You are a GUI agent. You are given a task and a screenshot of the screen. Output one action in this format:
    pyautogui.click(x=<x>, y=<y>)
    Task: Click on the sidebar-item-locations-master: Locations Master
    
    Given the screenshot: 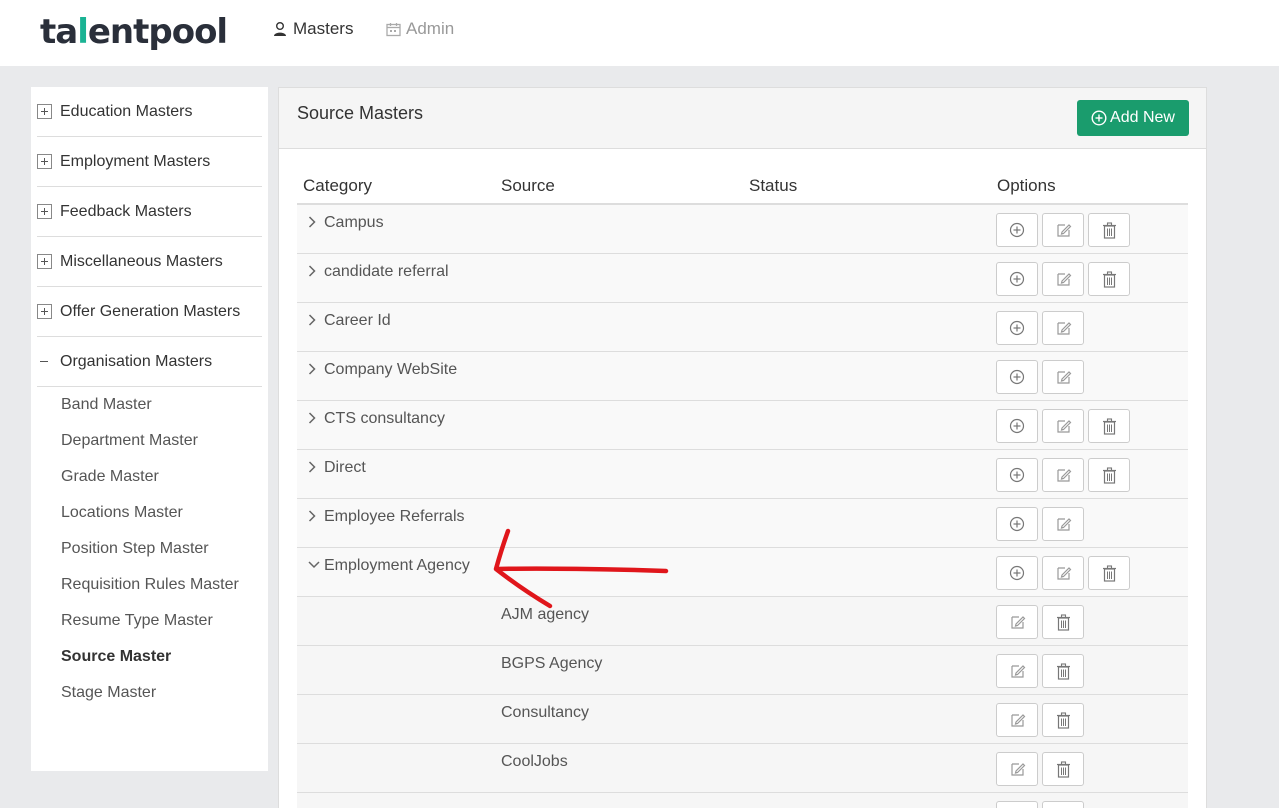 What is the action you would take?
    pyautogui.click(x=122, y=513)
    